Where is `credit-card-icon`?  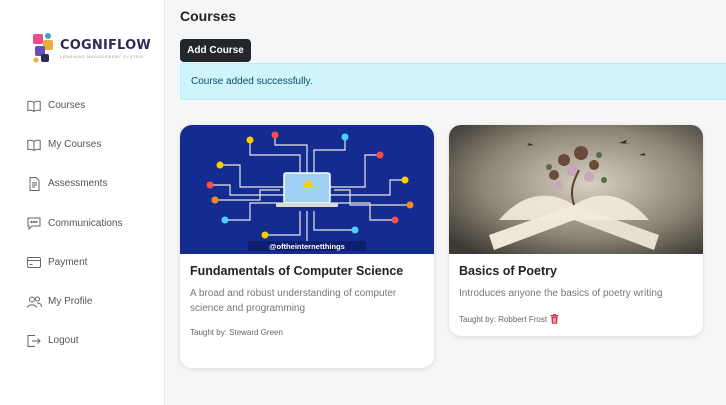
credit-card-icon is located at coordinates (34, 262).